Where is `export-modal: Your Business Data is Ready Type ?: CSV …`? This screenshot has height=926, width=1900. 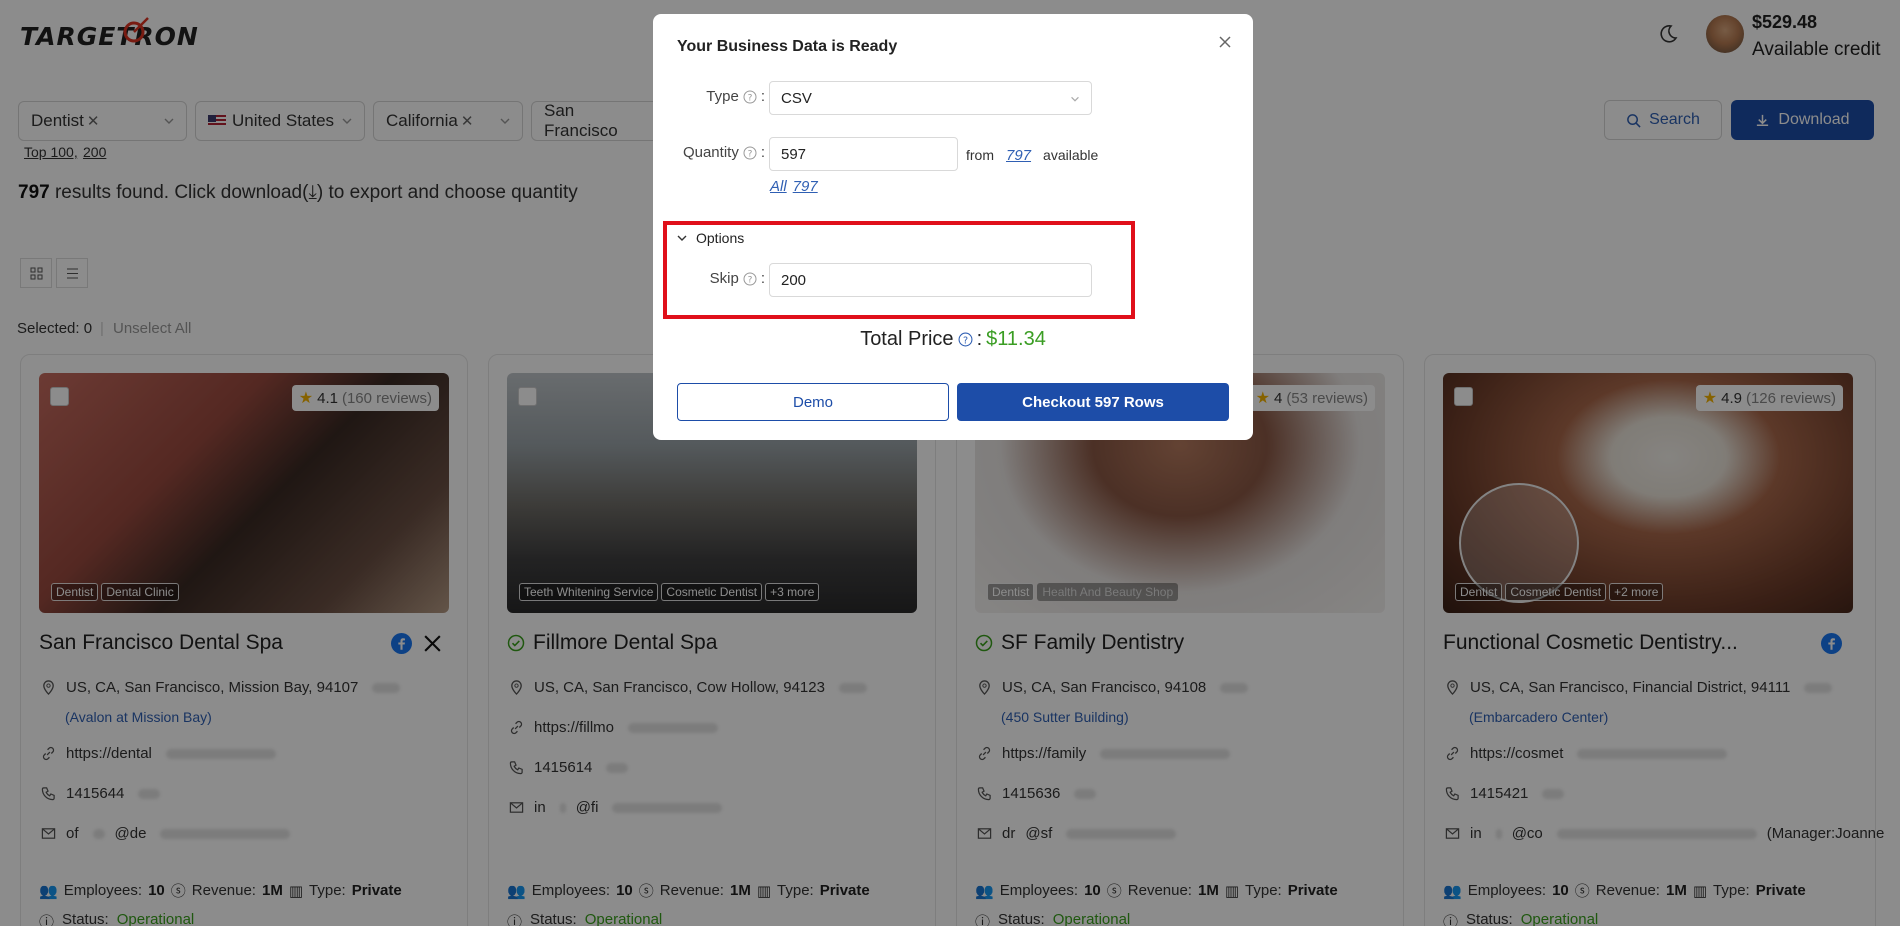 export-modal: Your Business Data is Ready Type ?: CSV … is located at coordinates (953, 227).